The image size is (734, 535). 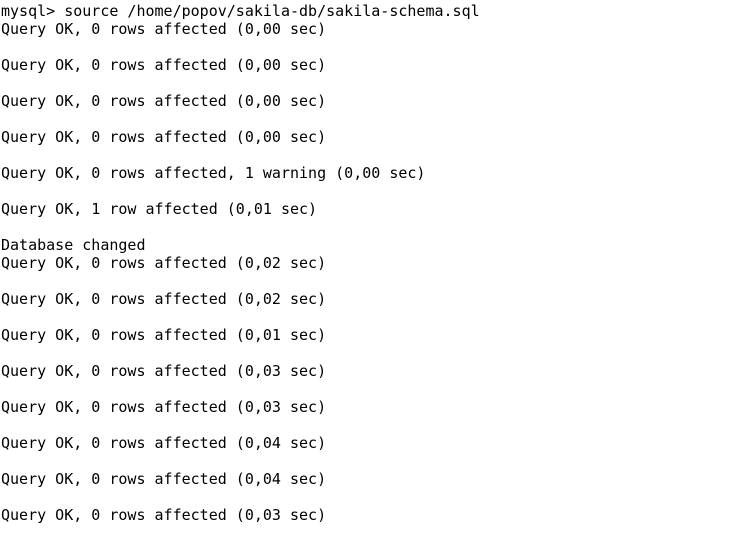 I want to click on output-line: Query OK, 1 row affected (0,01 sec), so click(x=159, y=209).